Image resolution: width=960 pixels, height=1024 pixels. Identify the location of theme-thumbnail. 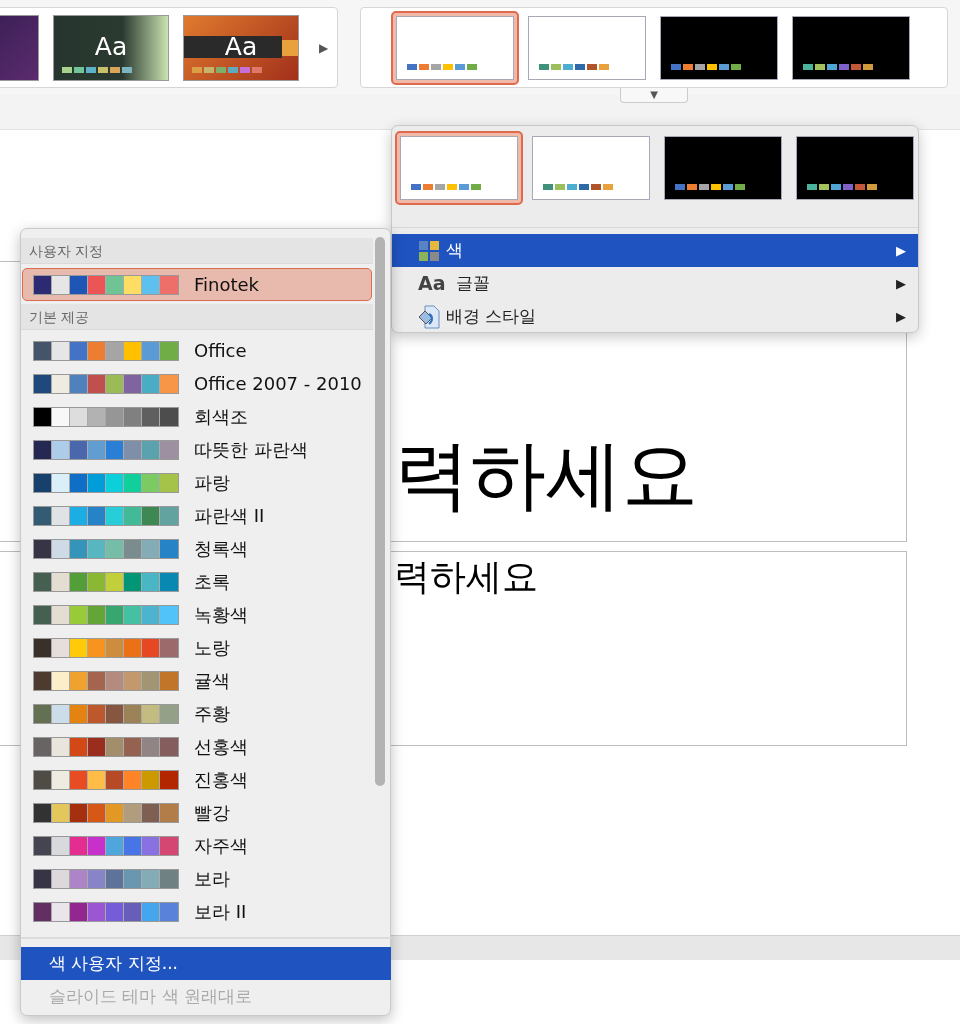
(19, 47).